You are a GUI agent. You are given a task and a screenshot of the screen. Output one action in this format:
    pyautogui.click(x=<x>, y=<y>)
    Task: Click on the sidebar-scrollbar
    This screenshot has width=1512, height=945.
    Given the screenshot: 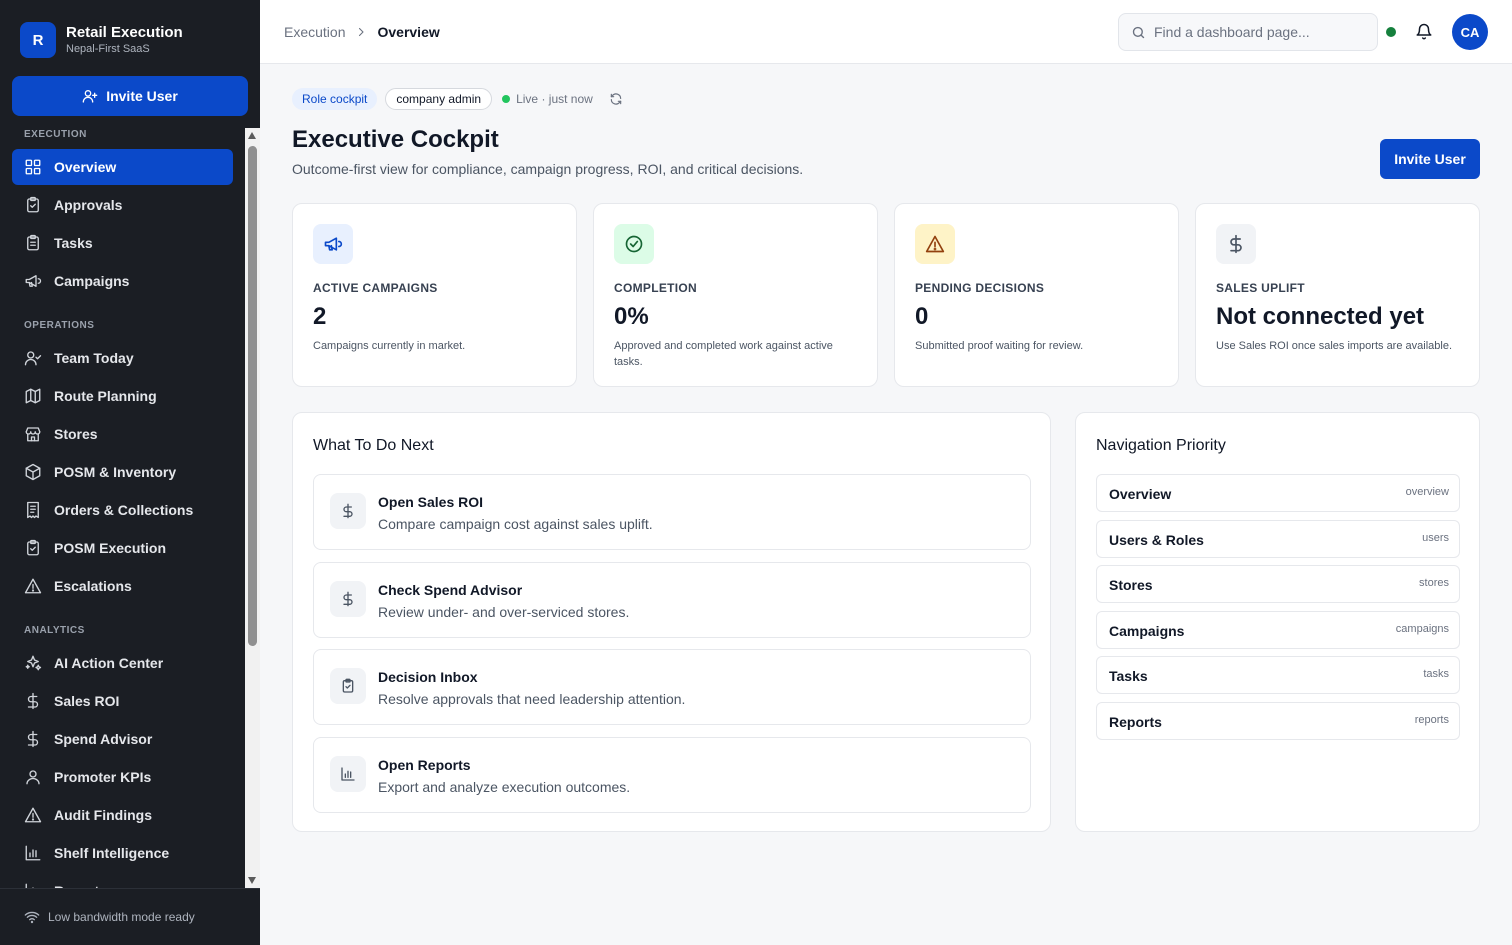 What is the action you would take?
    pyautogui.click(x=252, y=508)
    